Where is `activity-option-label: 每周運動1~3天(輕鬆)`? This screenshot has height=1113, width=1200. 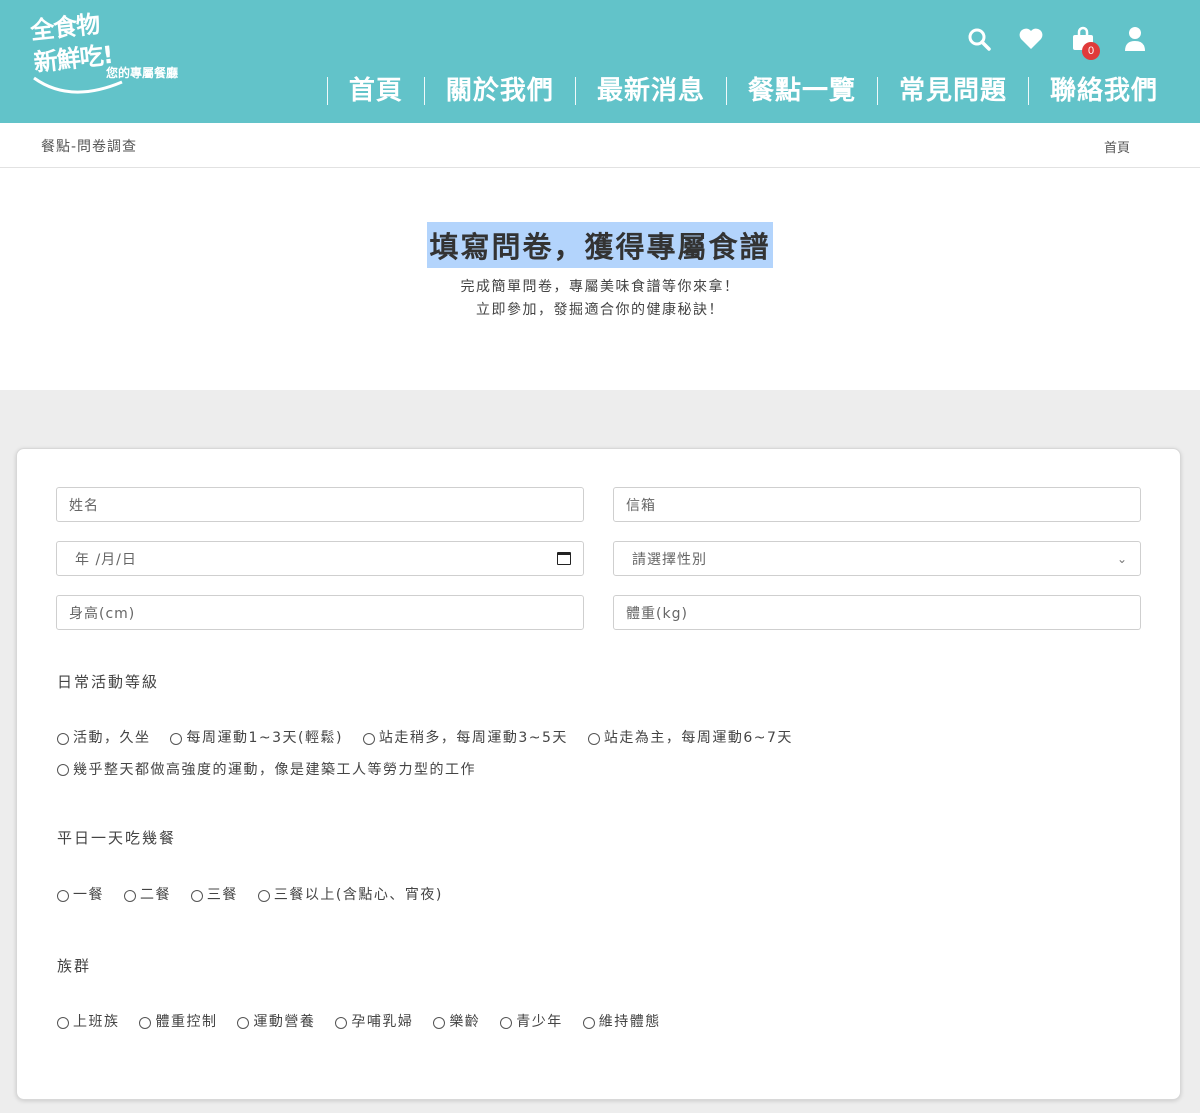 activity-option-label: 每周運動1~3天(輕鬆) is located at coordinates (264, 738).